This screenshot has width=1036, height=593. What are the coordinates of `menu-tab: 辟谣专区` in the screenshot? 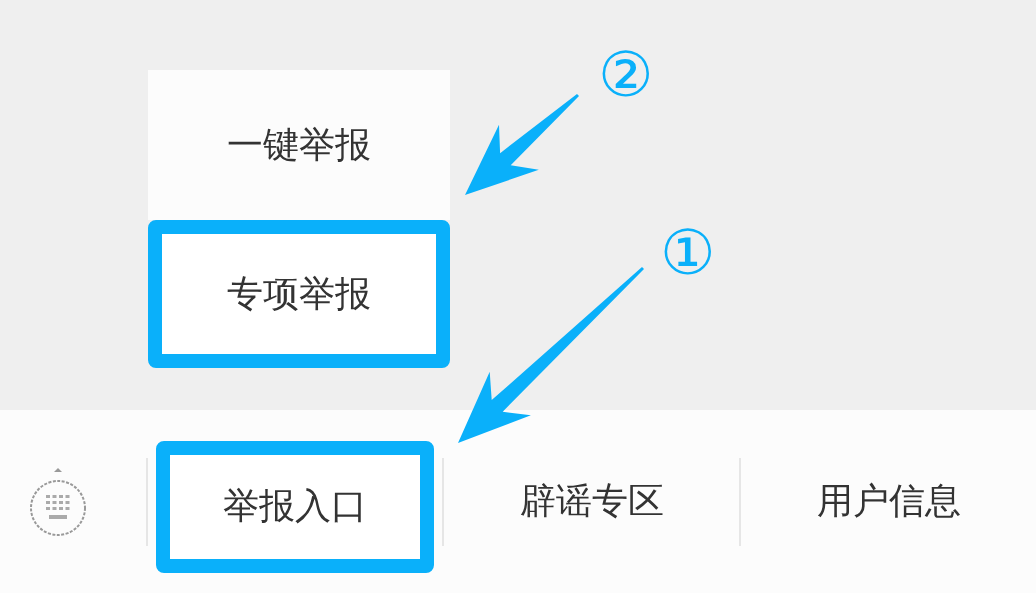 It's located at (591, 501).